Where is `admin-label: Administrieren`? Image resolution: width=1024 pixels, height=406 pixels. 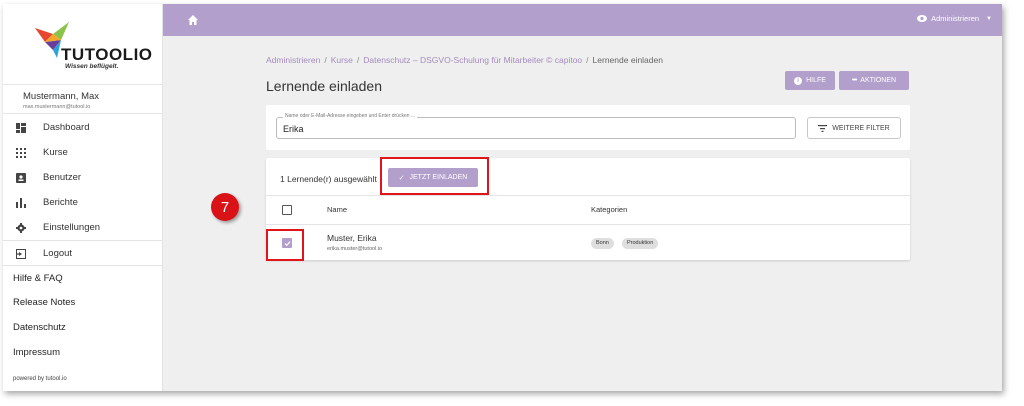 admin-label: Administrieren is located at coordinates (955, 18).